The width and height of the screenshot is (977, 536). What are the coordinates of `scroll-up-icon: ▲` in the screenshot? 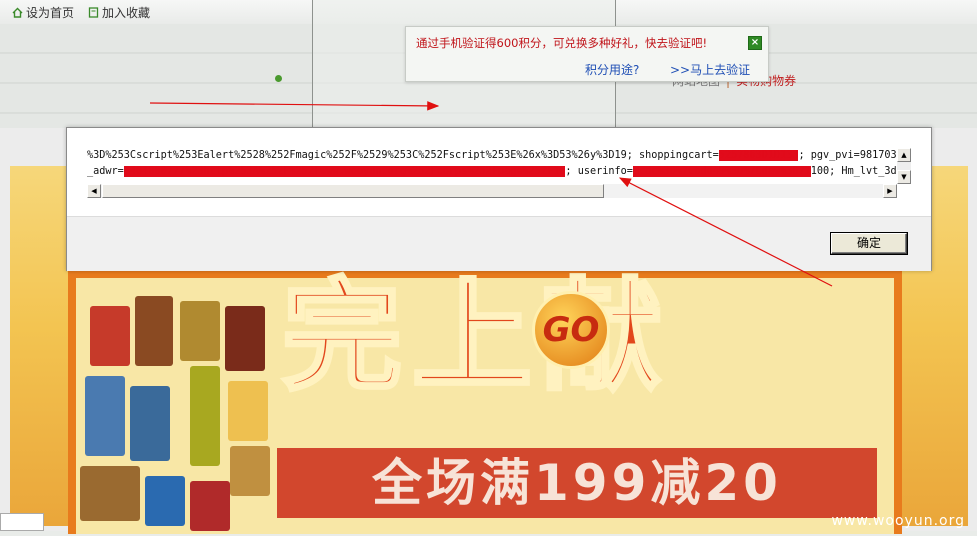 It's located at (904, 155).